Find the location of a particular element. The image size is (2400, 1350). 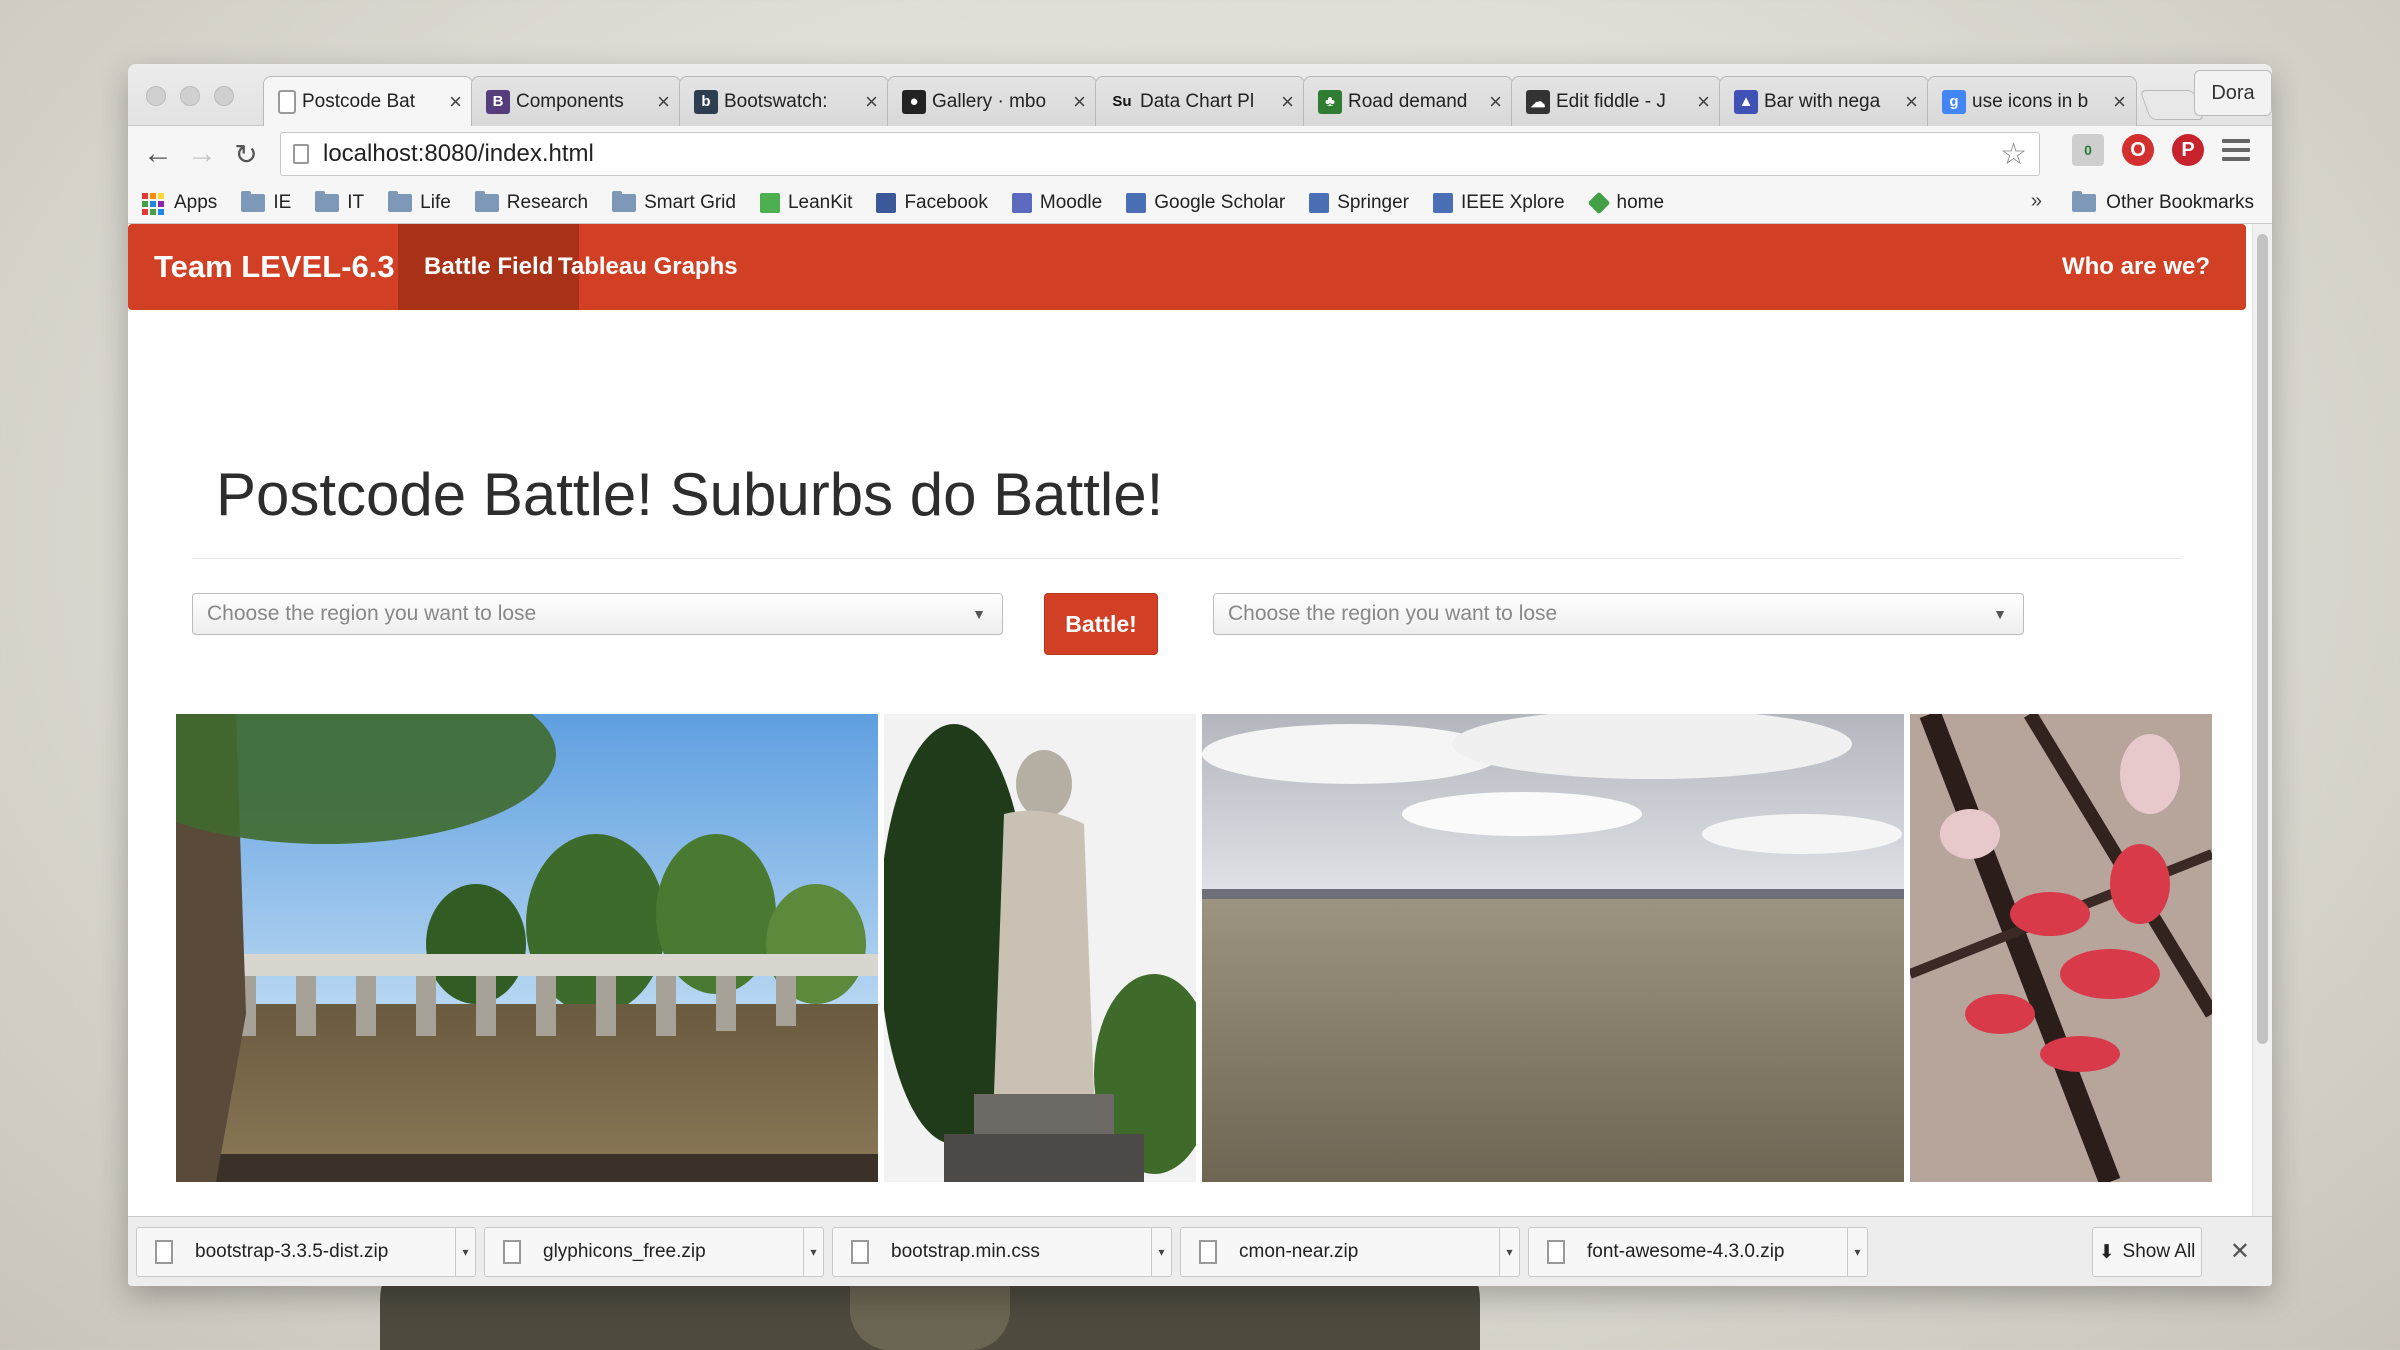

photo-statue is located at coordinates (1040, 948).